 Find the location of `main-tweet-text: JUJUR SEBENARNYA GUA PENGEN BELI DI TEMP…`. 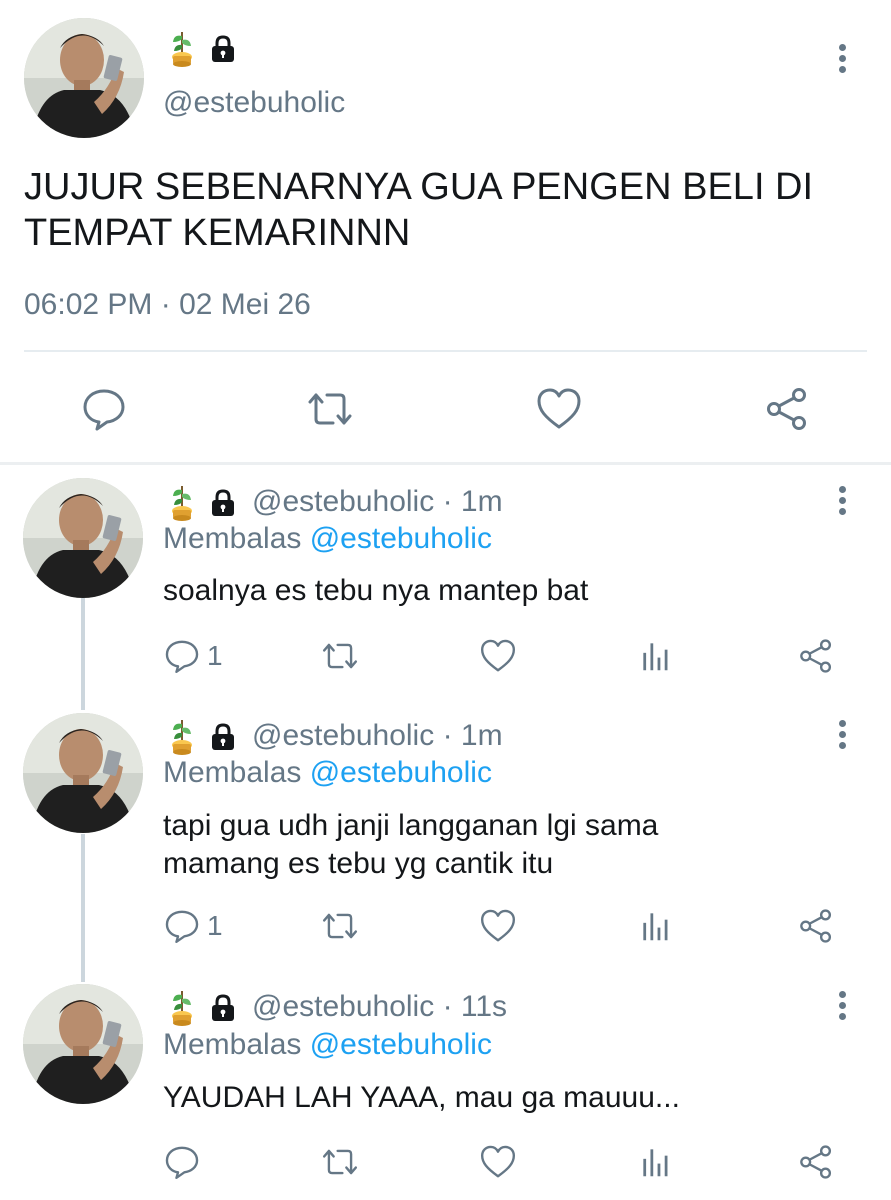

main-tweet-text: JUJUR SEBENARNYA GUA PENGEN BELI DI TEMP… is located at coordinates (419, 210).